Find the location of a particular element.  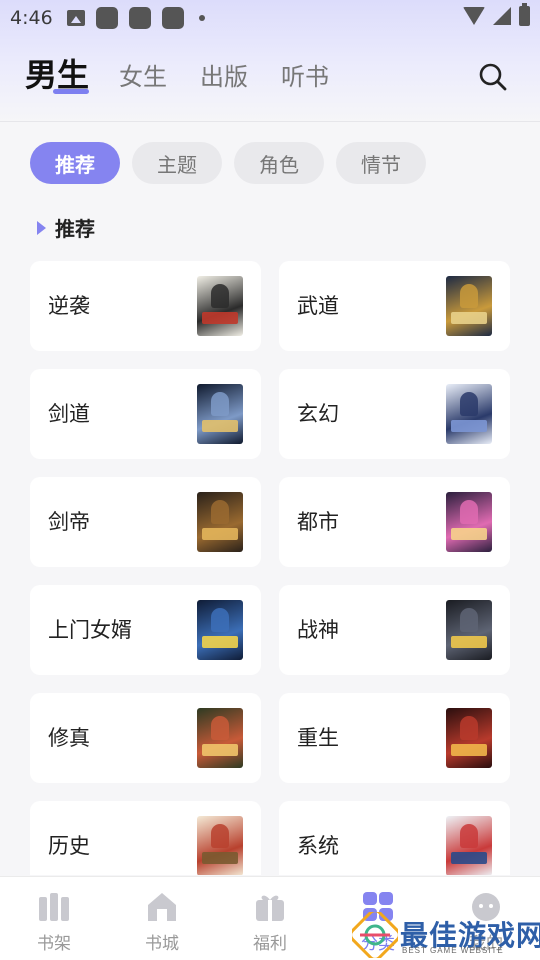

category-card: 上门女婿 is located at coordinates (145, 630).